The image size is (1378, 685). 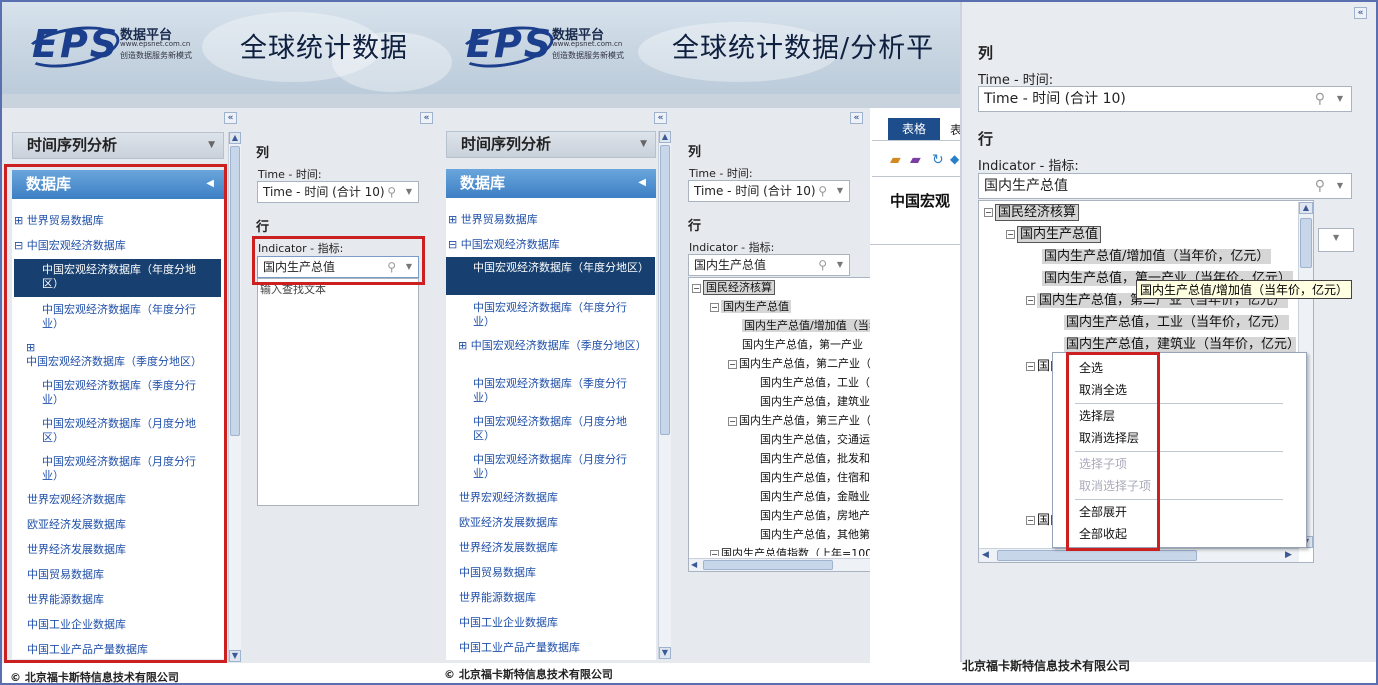 I want to click on refresh-icon: ↻, so click(x=938, y=160).